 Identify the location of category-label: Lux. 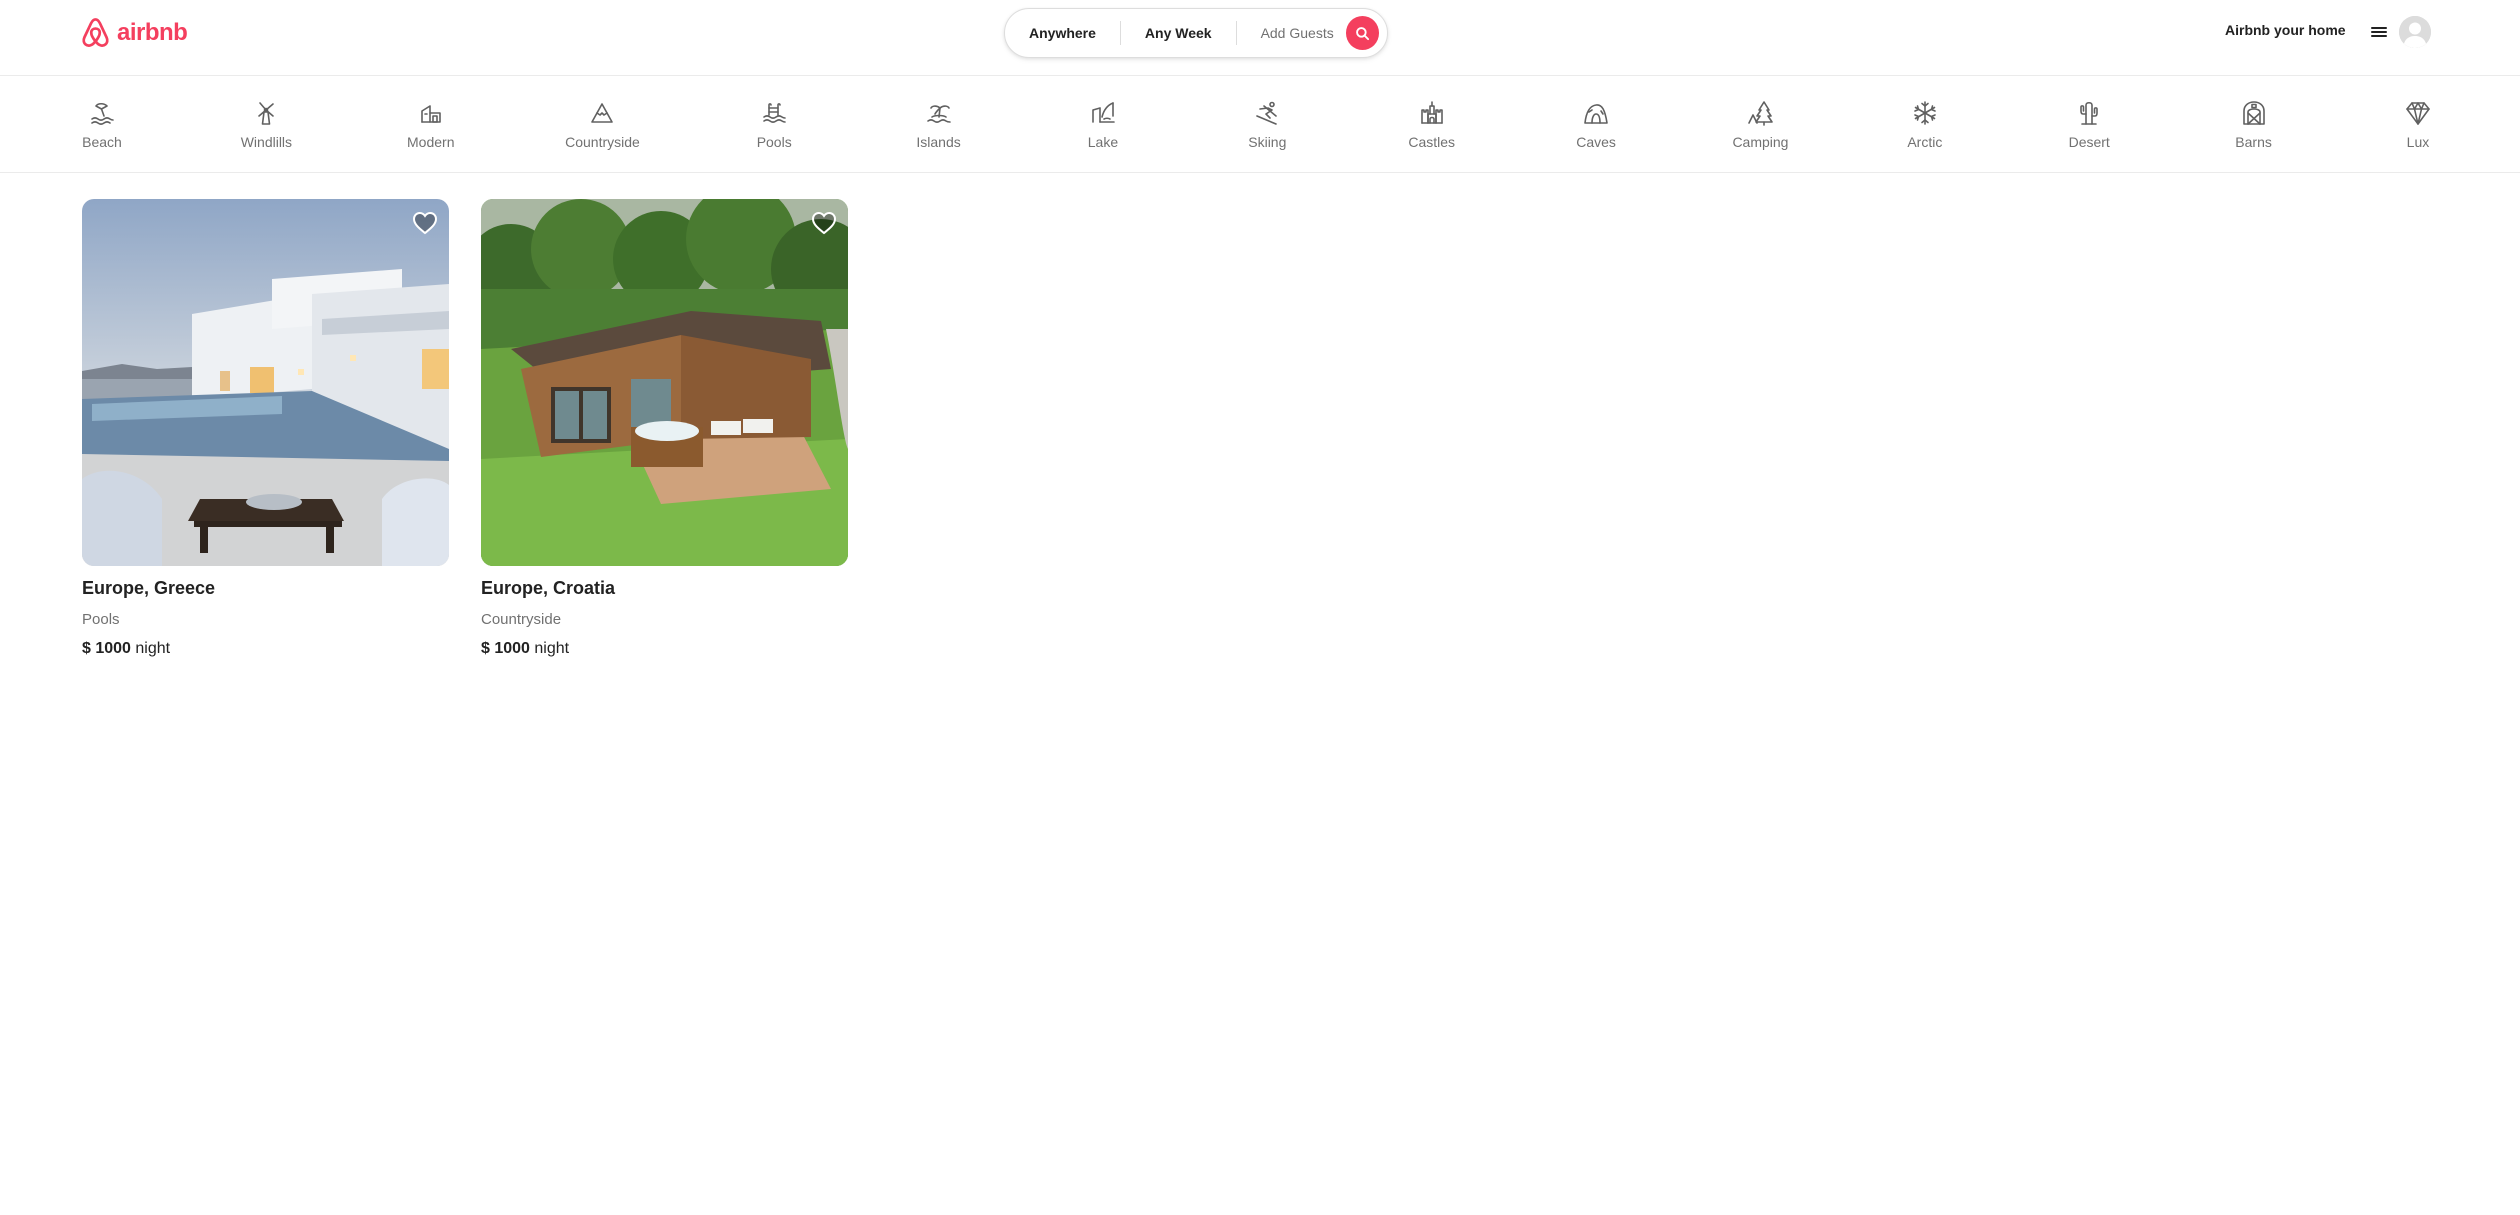
(2418, 142).